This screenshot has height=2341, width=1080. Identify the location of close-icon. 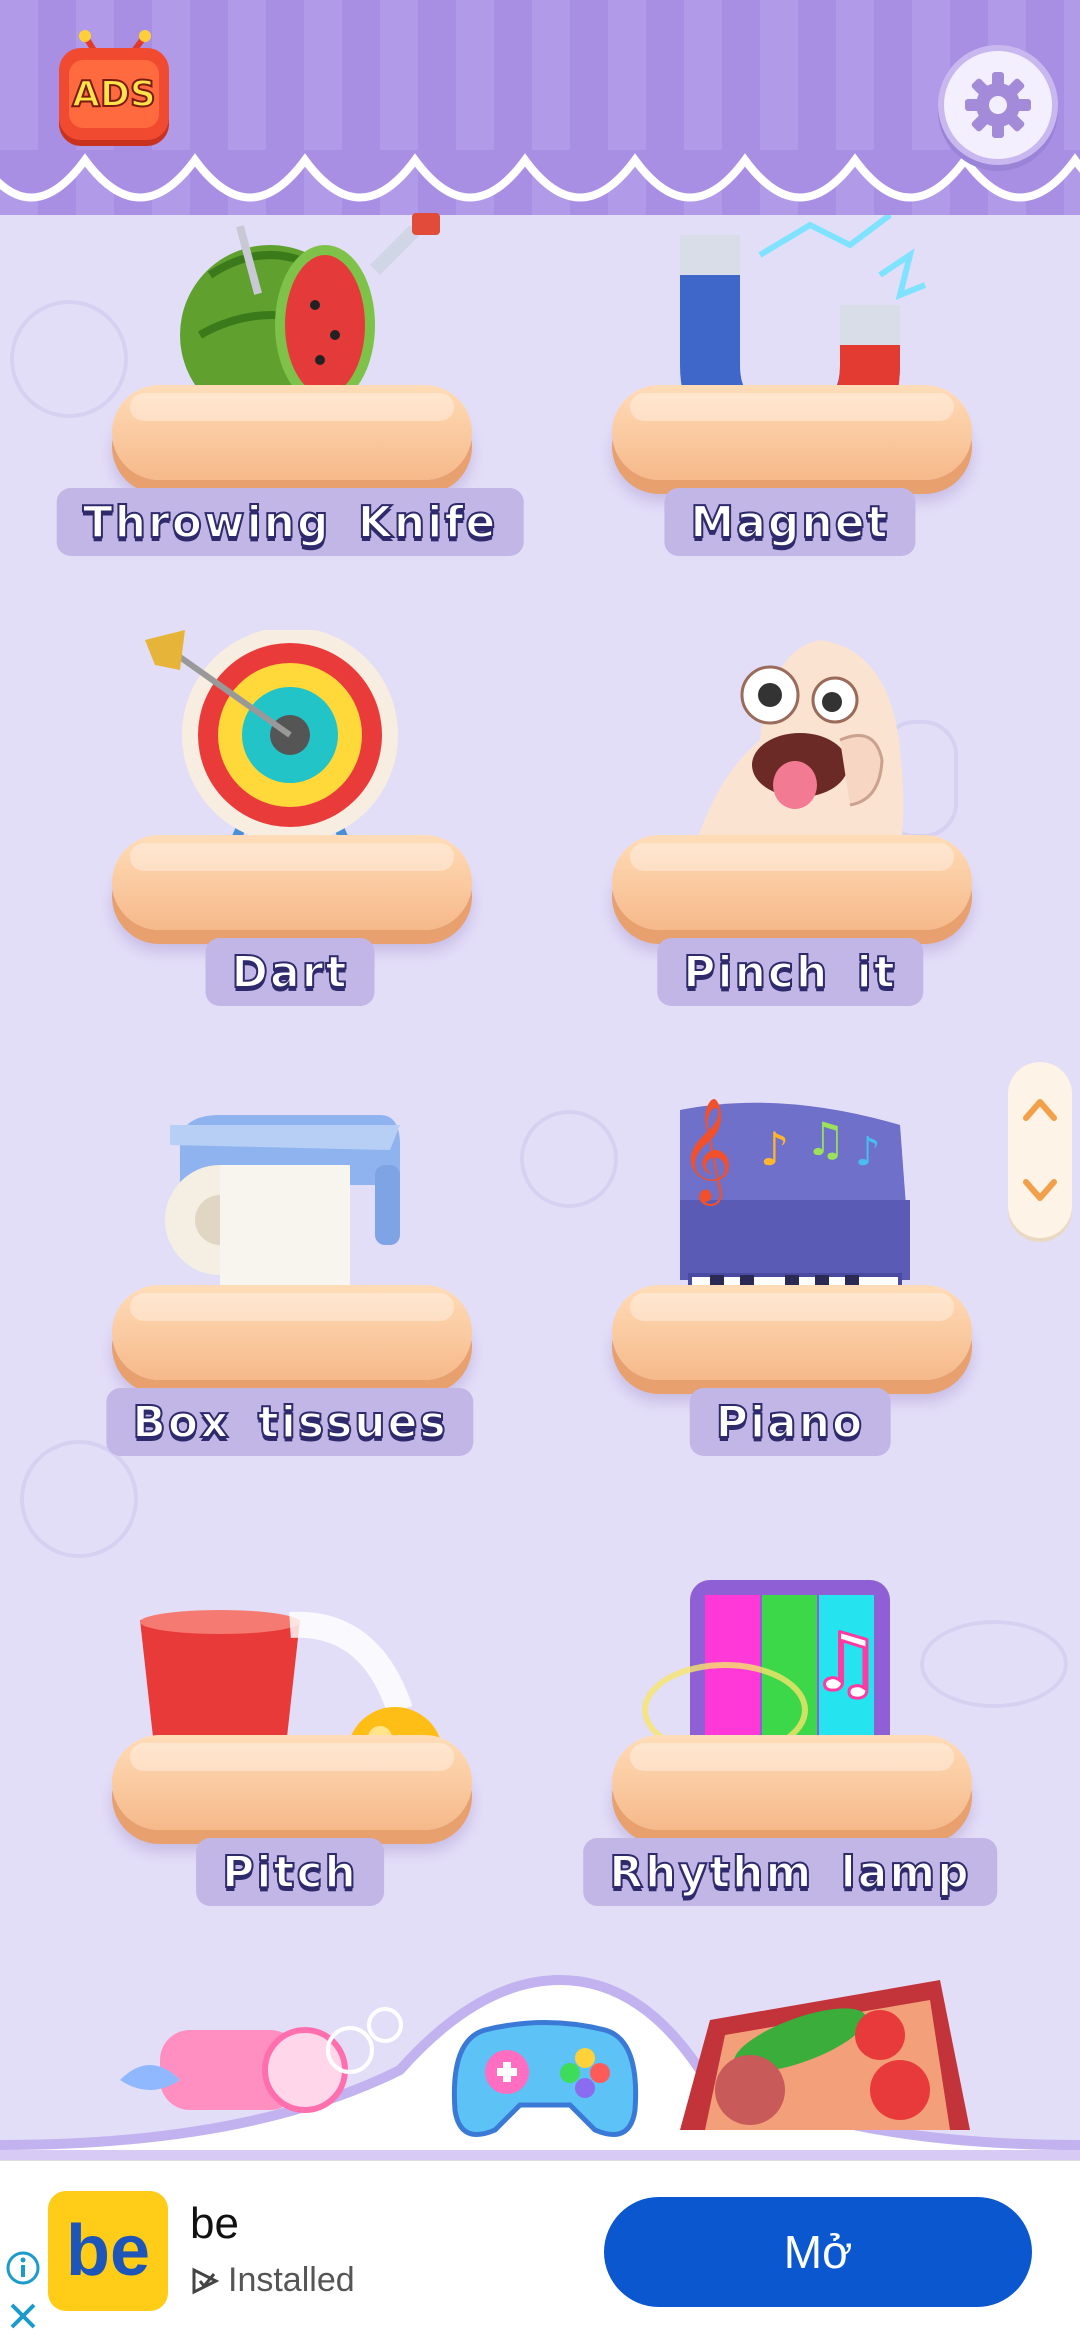
(23, 2316).